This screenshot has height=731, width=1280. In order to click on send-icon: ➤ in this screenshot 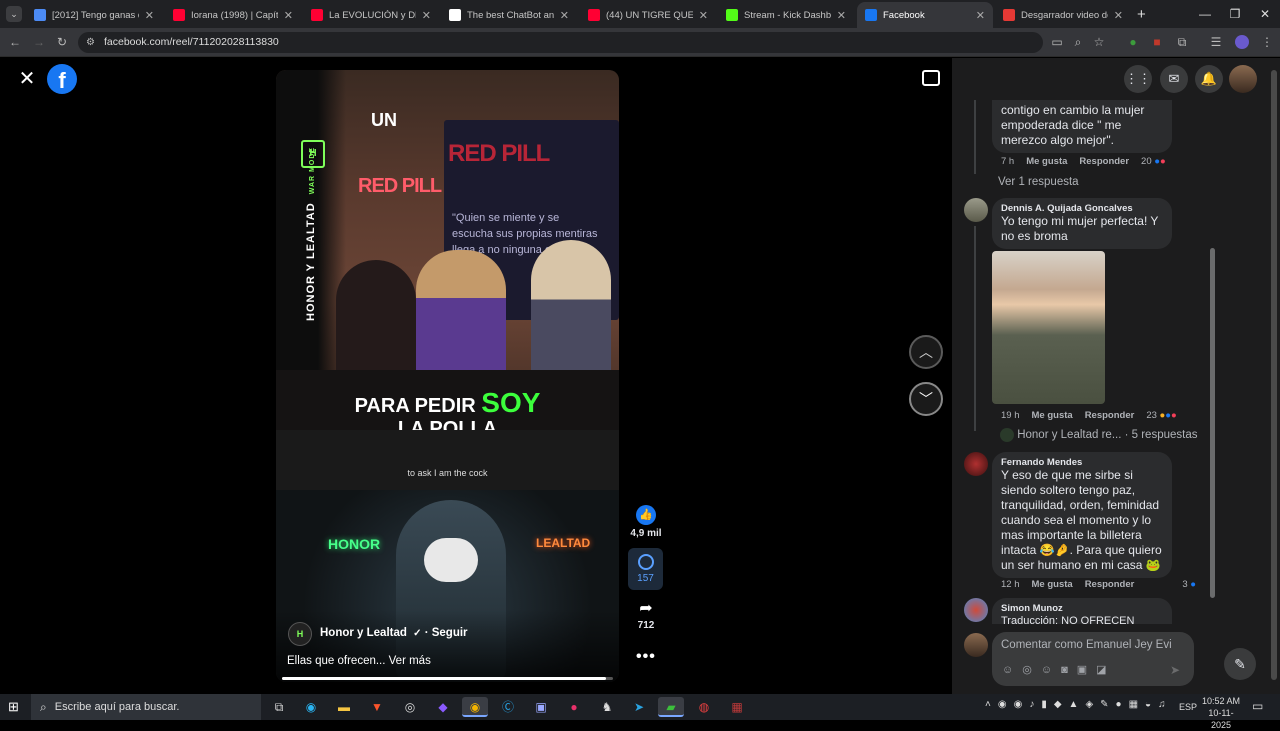, I will do `click(1175, 670)`.